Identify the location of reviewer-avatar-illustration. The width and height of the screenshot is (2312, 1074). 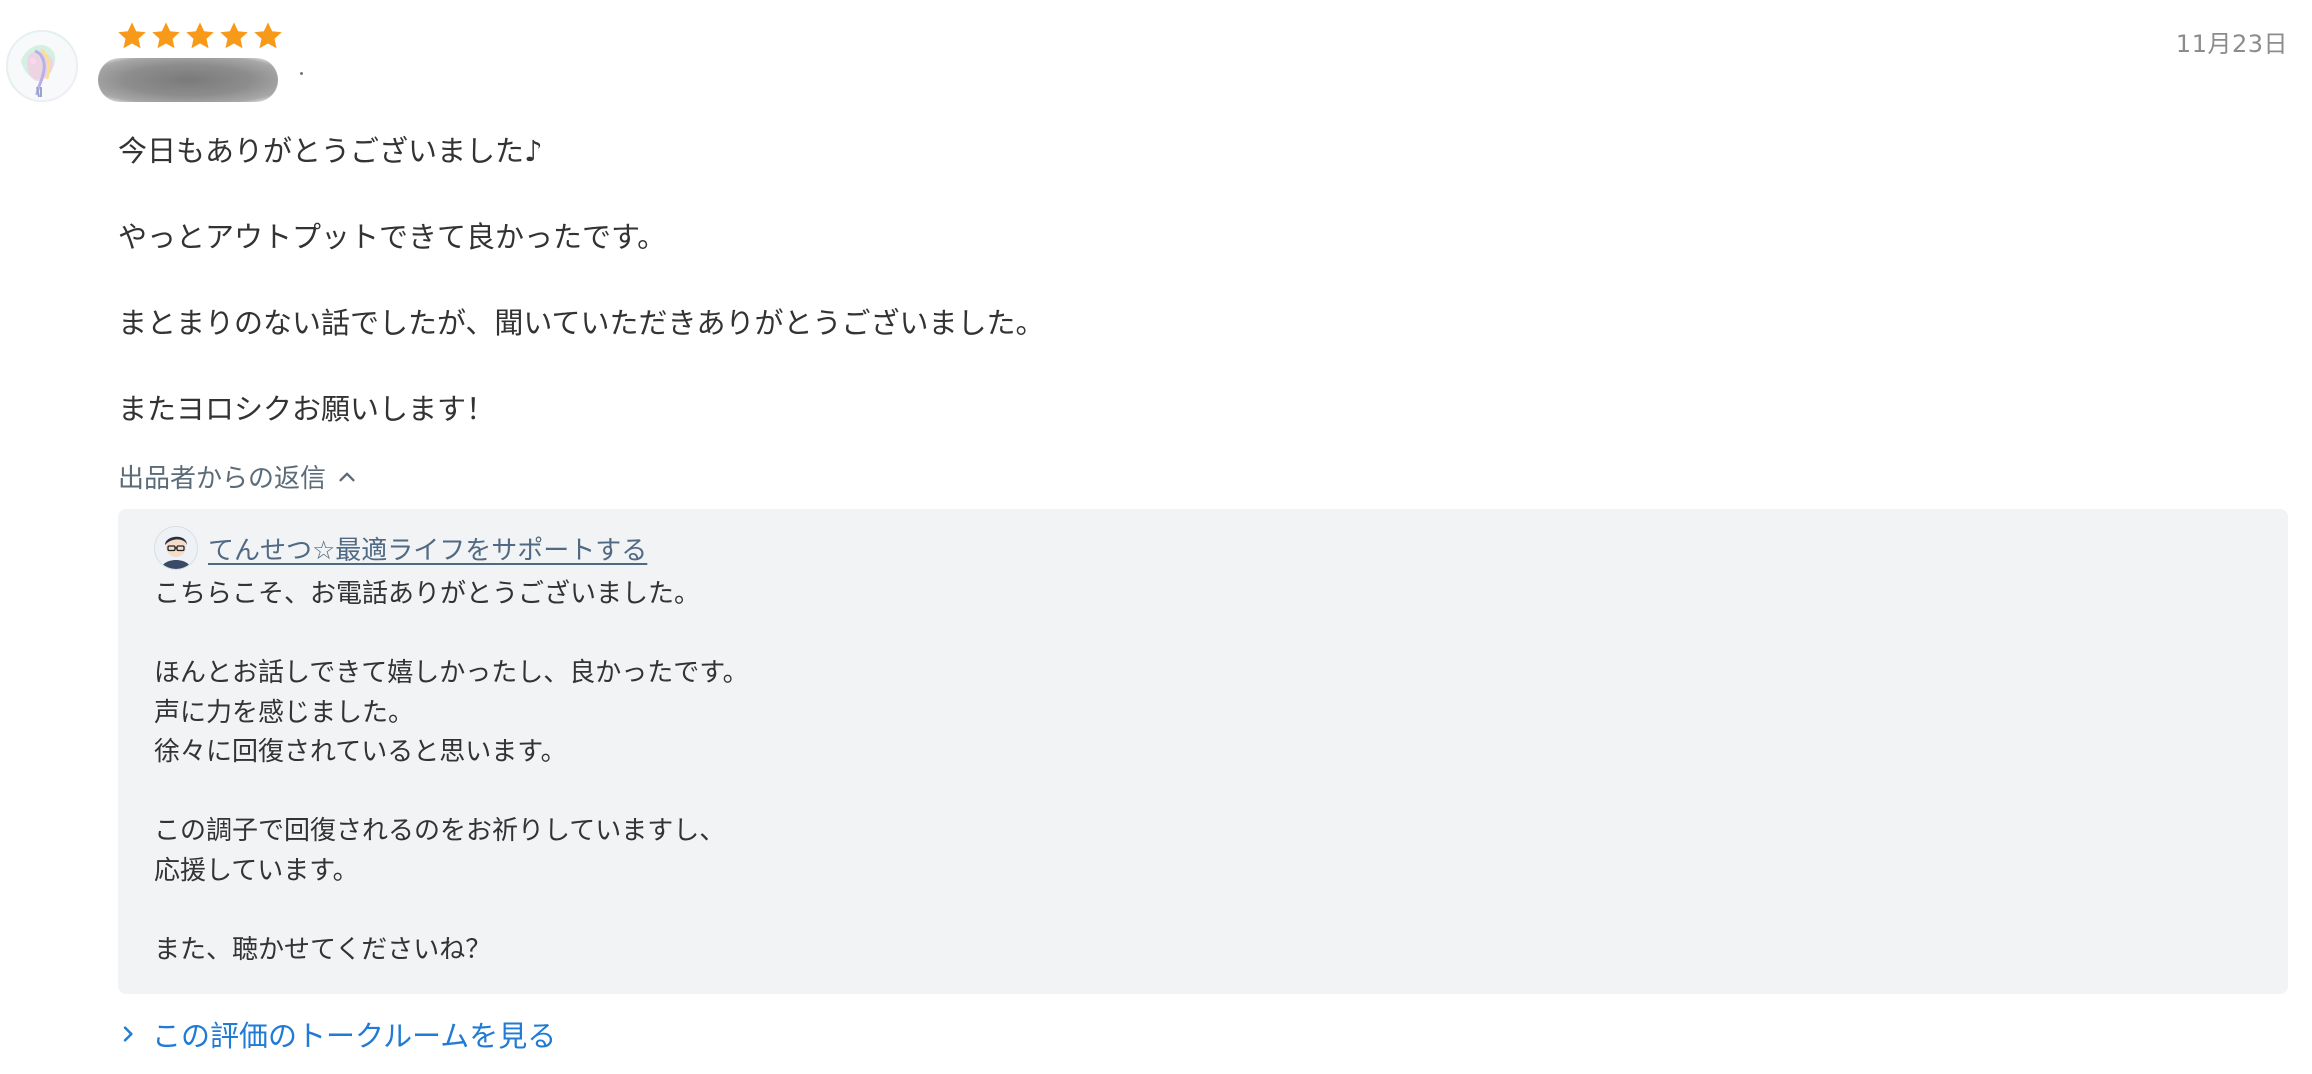
(42, 66).